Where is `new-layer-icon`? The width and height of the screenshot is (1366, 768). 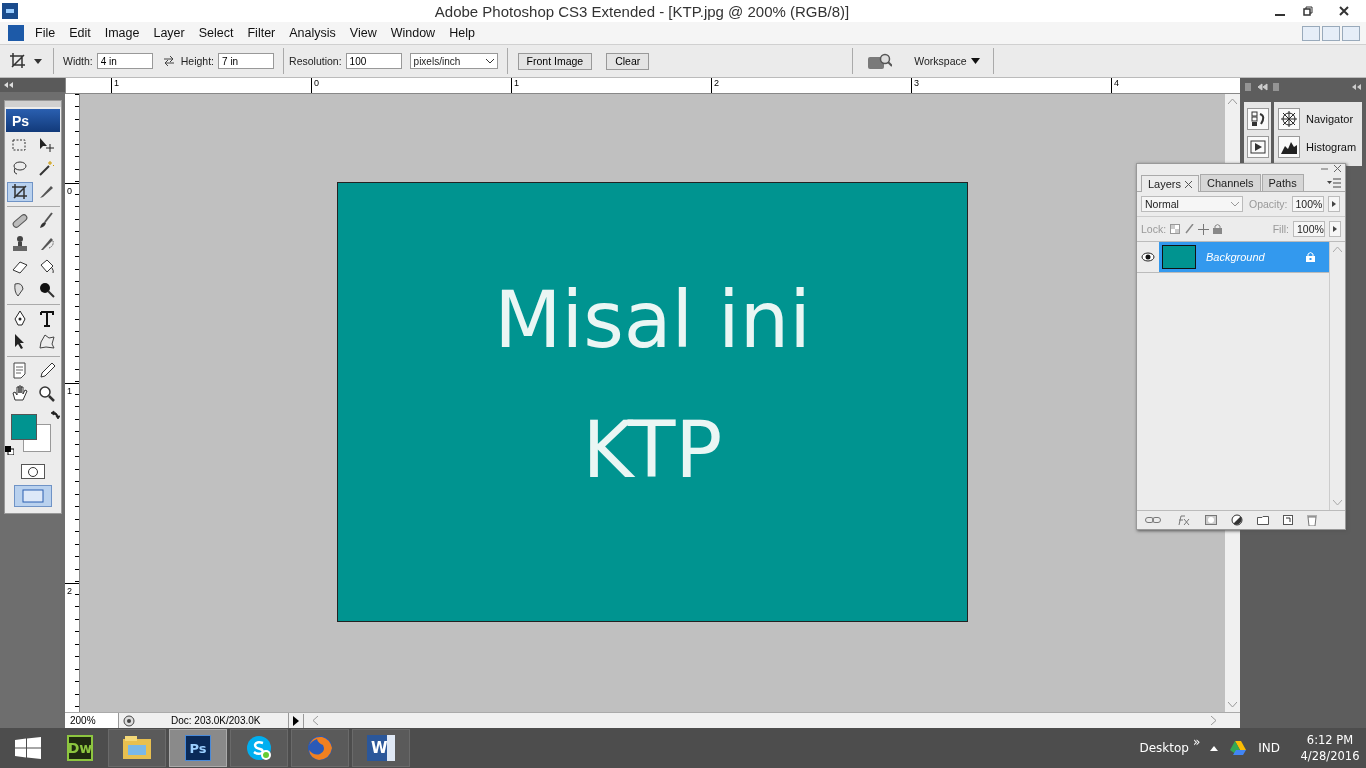 new-layer-icon is located at coordinates (1288, 520).